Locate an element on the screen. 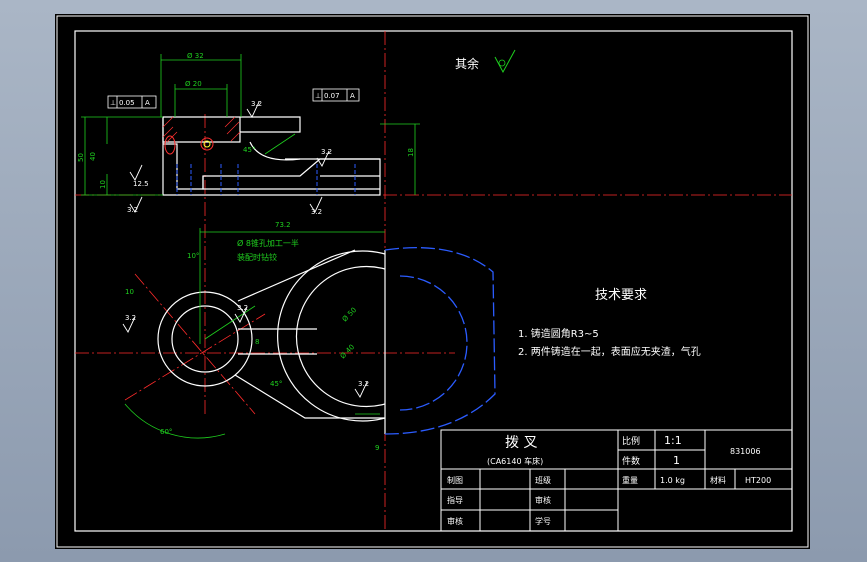  svg-text: 0.07 is located at coordinates (332, 96).